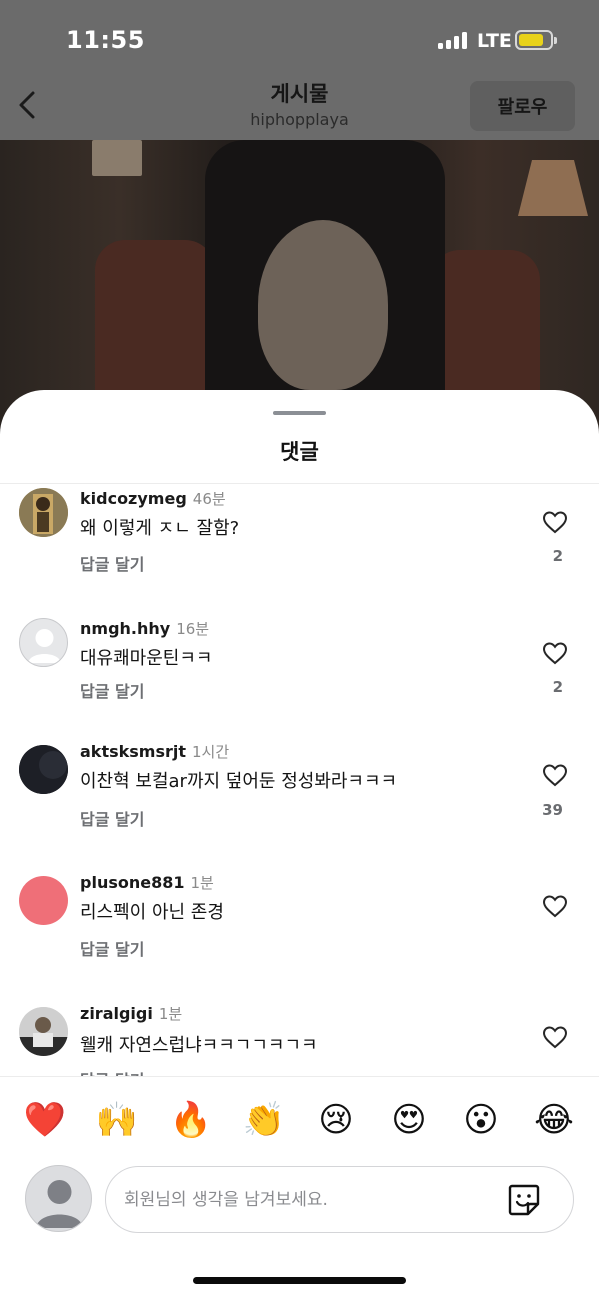  Describe the element at coordinates (409, 1120) in the screenshot. I see `emoji-heart-eyes: 😍` at that location.